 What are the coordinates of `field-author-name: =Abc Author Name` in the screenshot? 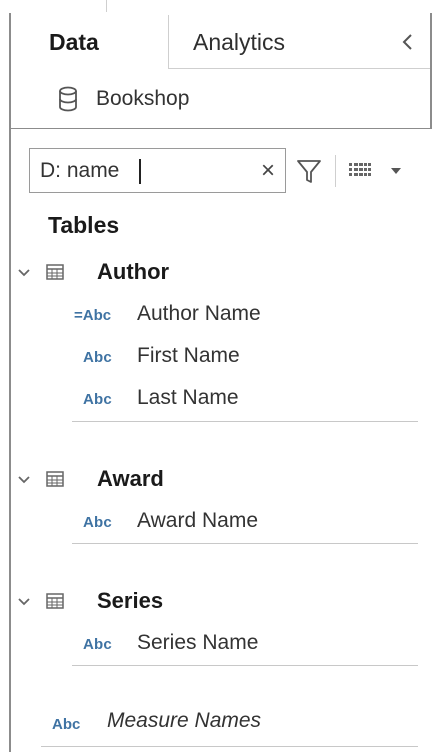 It's located at (220, 315).